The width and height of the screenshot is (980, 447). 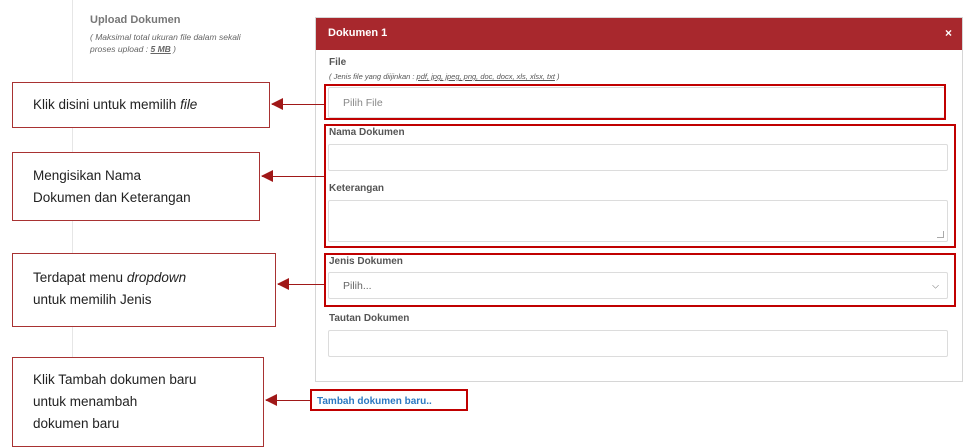 What do you see at coordinates (85, 401) in the screenshot?
I see `callout-tambah-line2: untuk menambah` at bounding box center [85, 401].